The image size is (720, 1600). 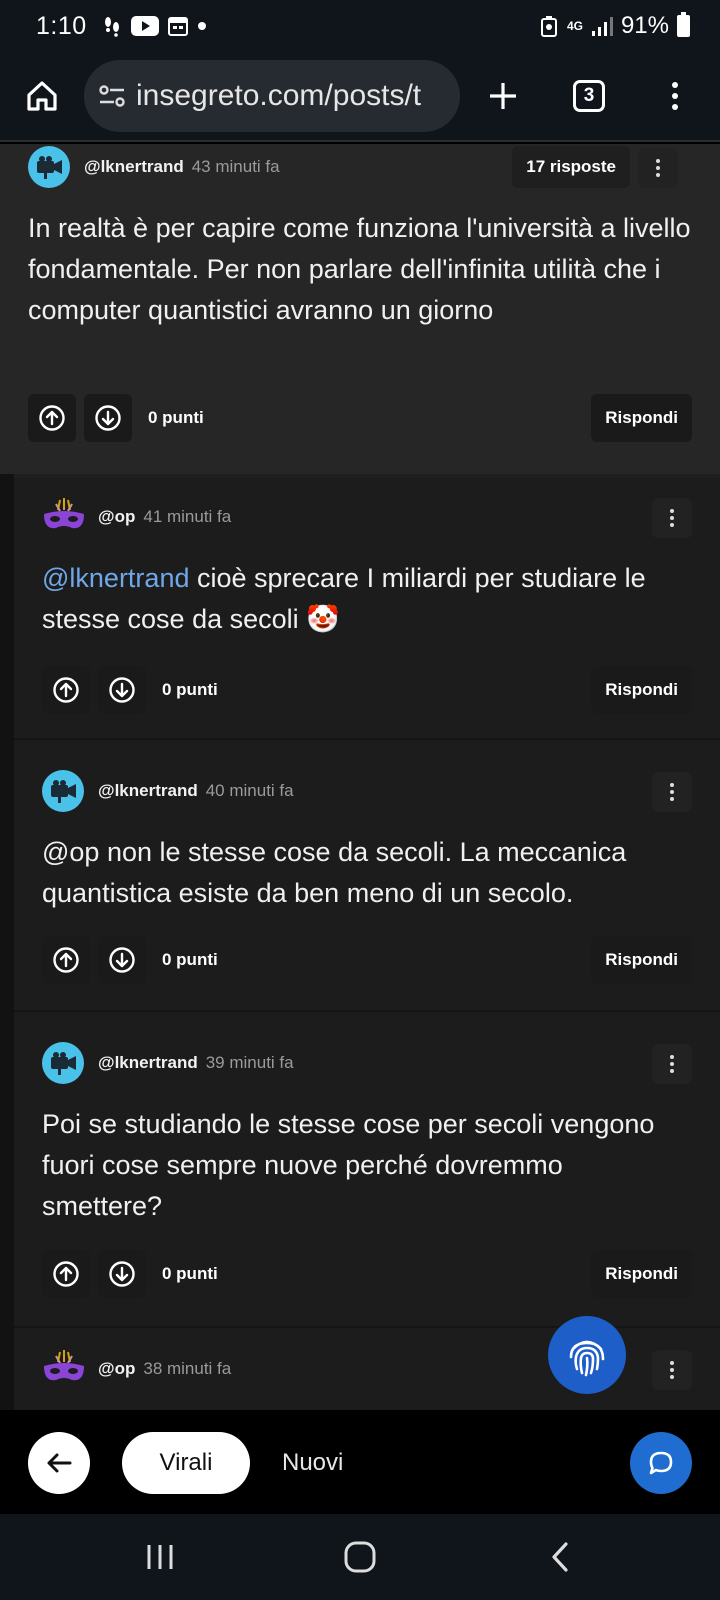 I want to click on comment-time: 38 minuti fa, so click(x=187, y=1368).